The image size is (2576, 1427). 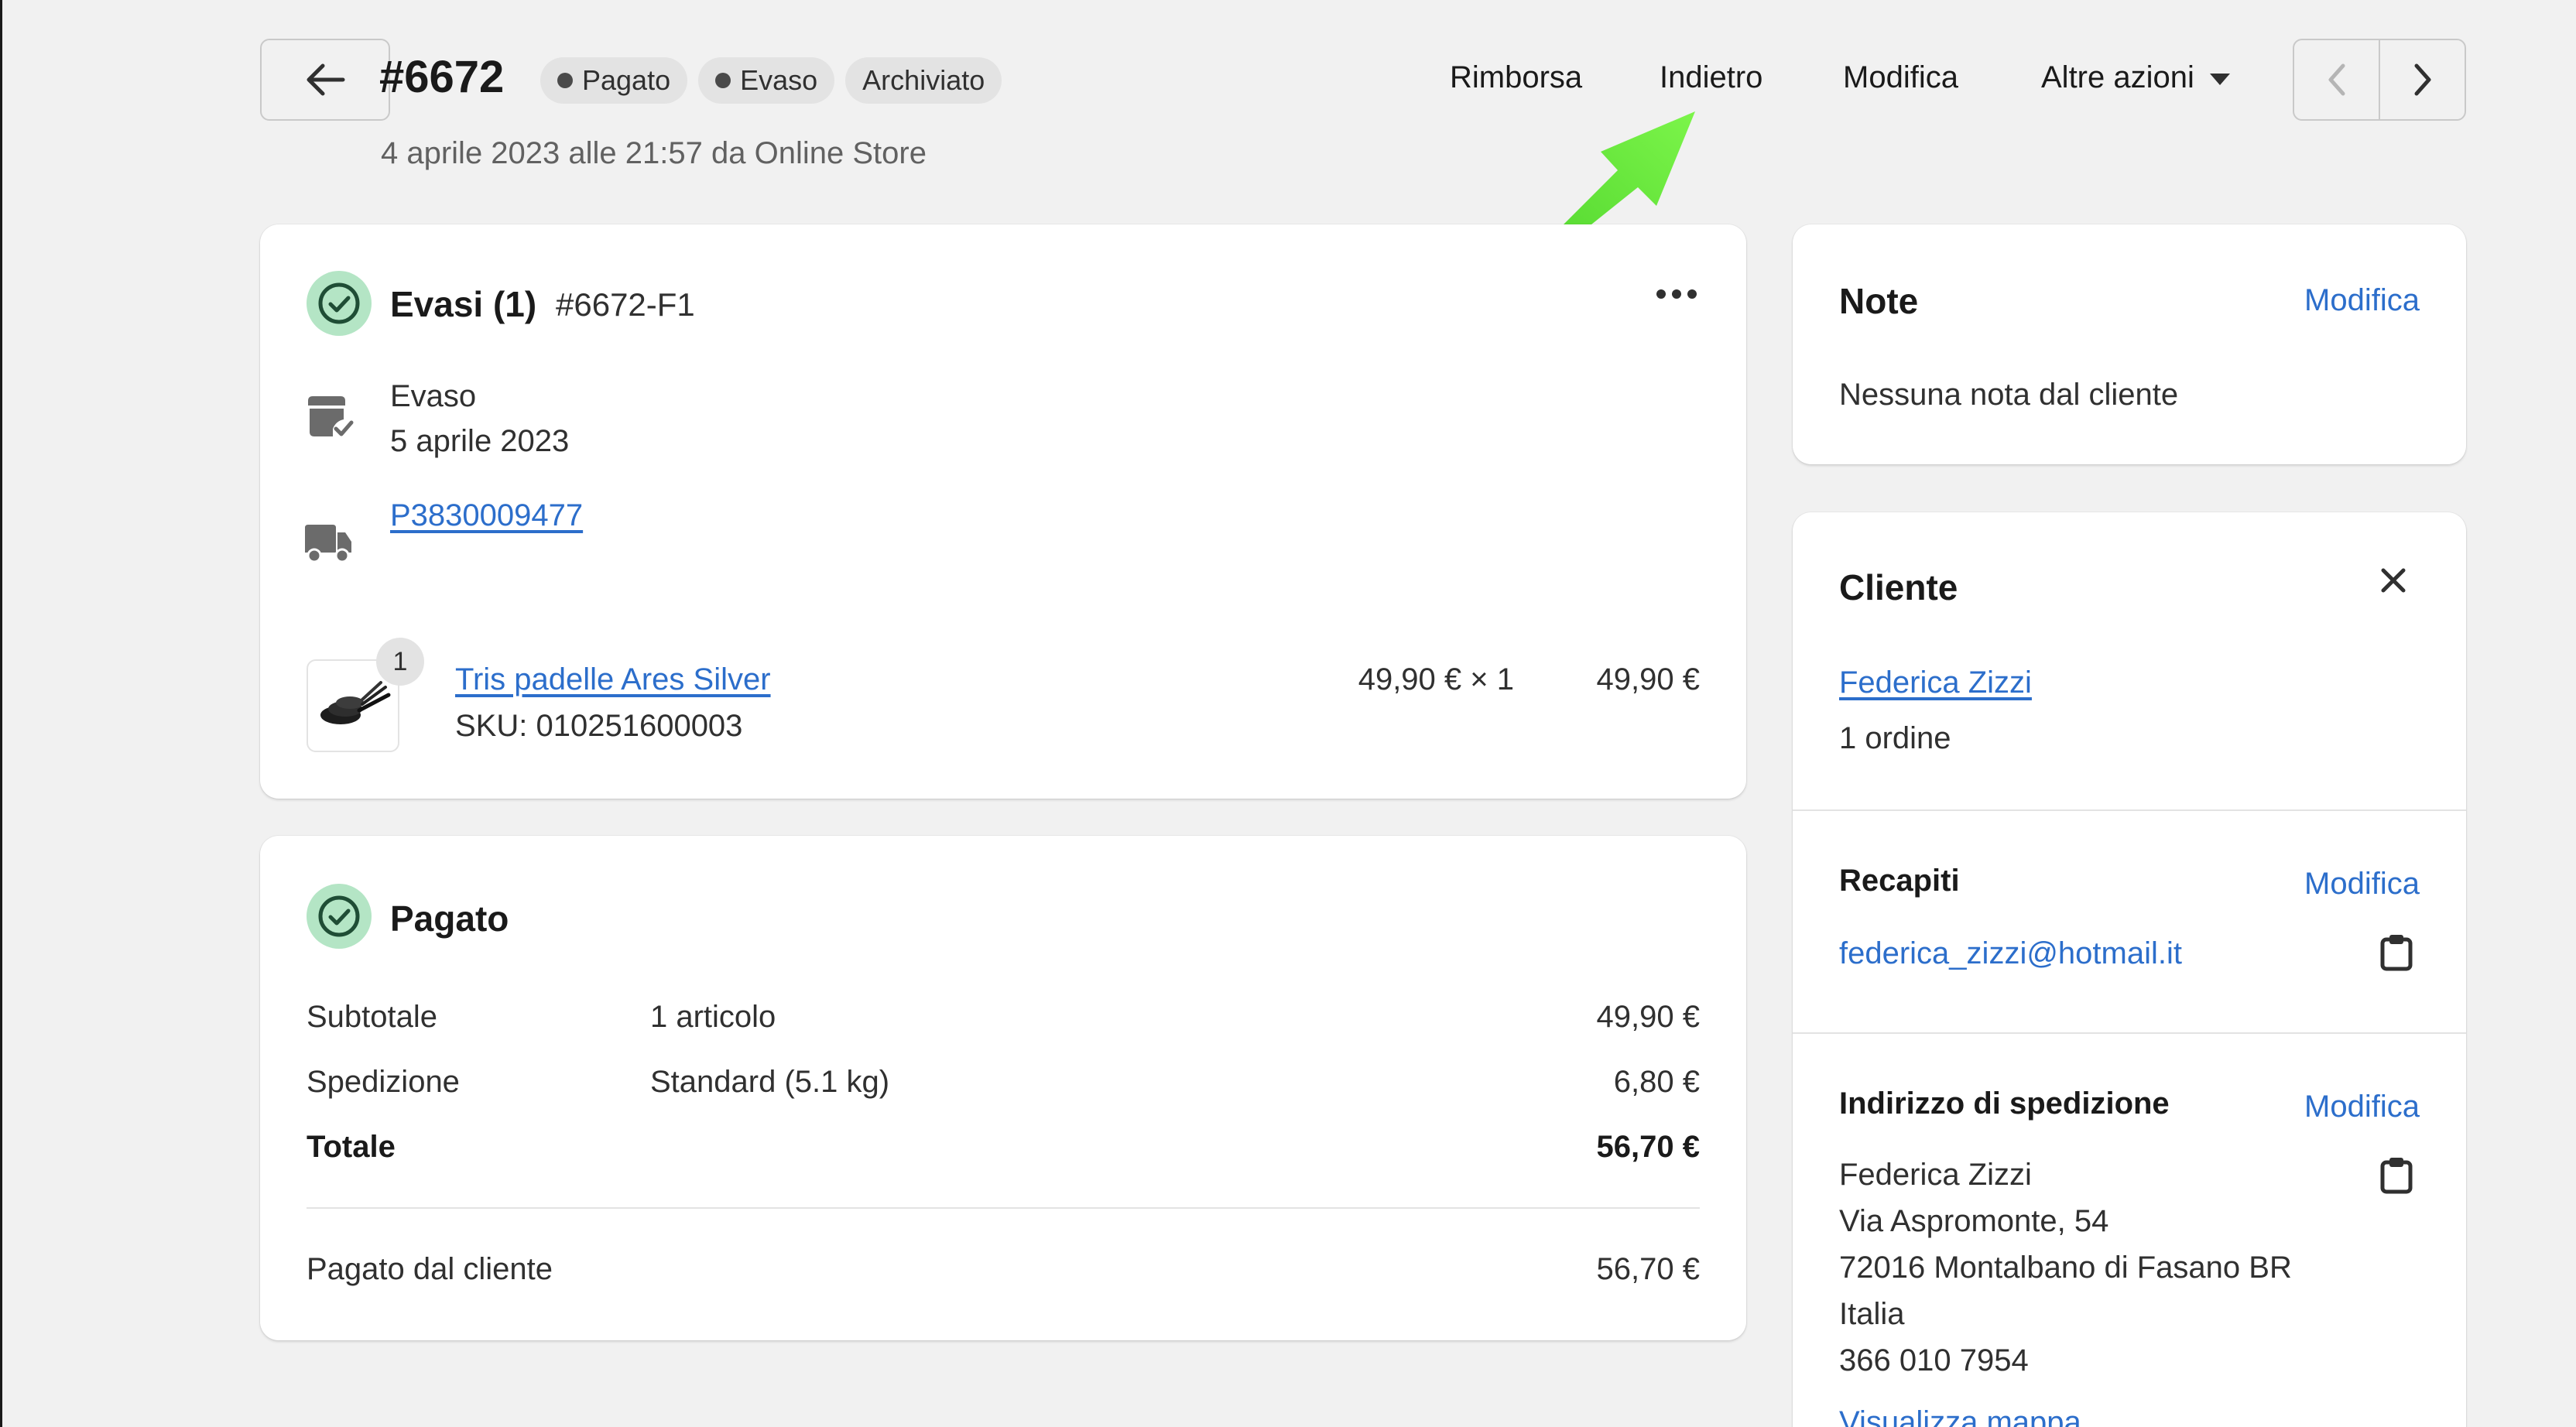 I want to click on close-icon, so click(x=2393, y=580).